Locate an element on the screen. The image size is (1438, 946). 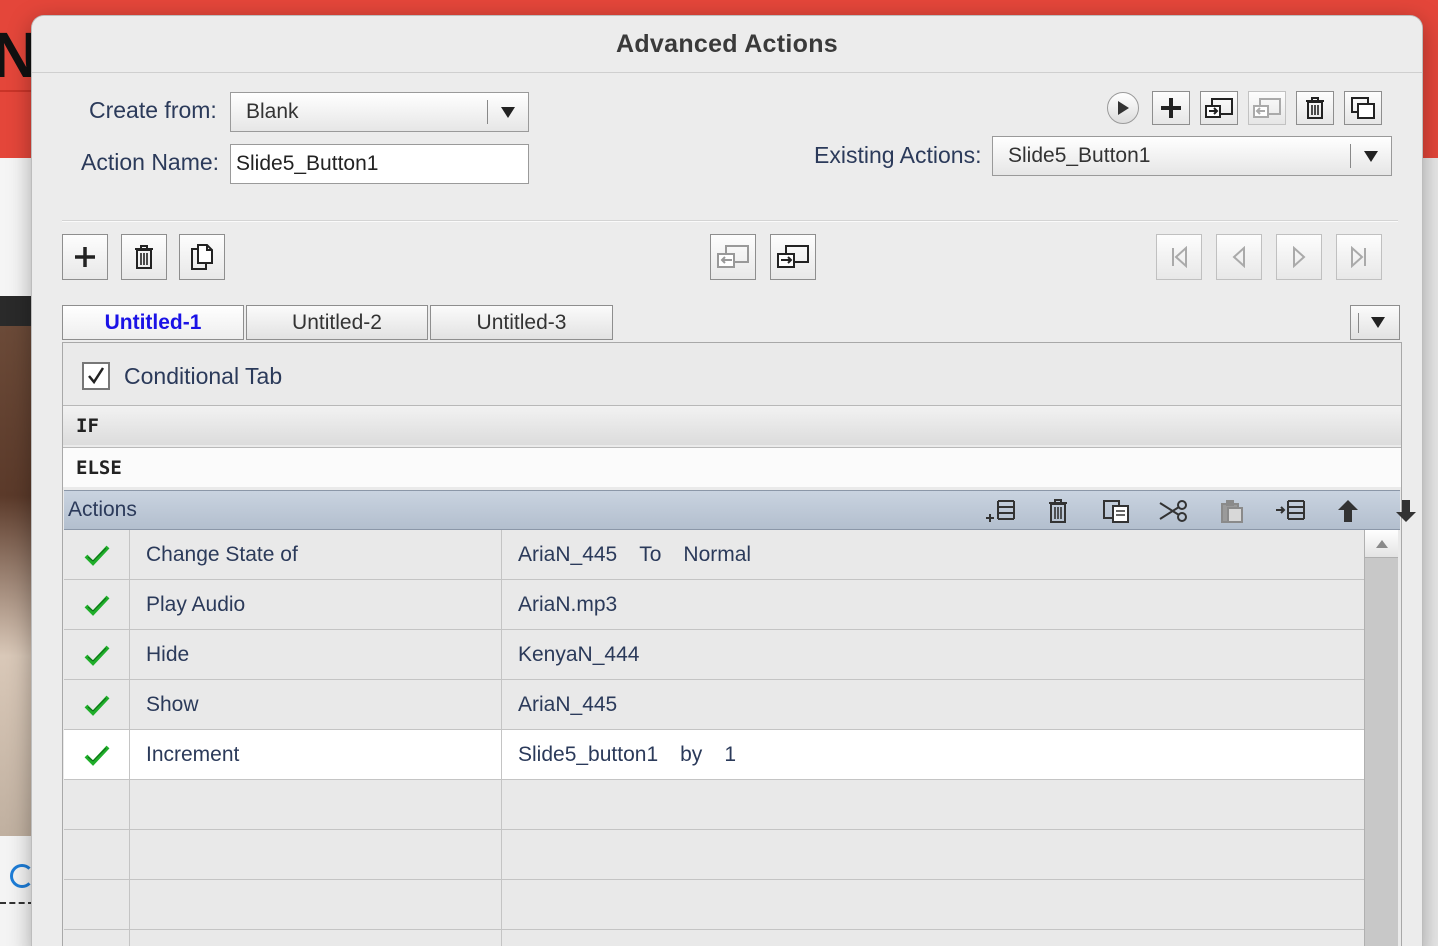
title-bar: Advanced Actions is located at coordinates (727, 44).